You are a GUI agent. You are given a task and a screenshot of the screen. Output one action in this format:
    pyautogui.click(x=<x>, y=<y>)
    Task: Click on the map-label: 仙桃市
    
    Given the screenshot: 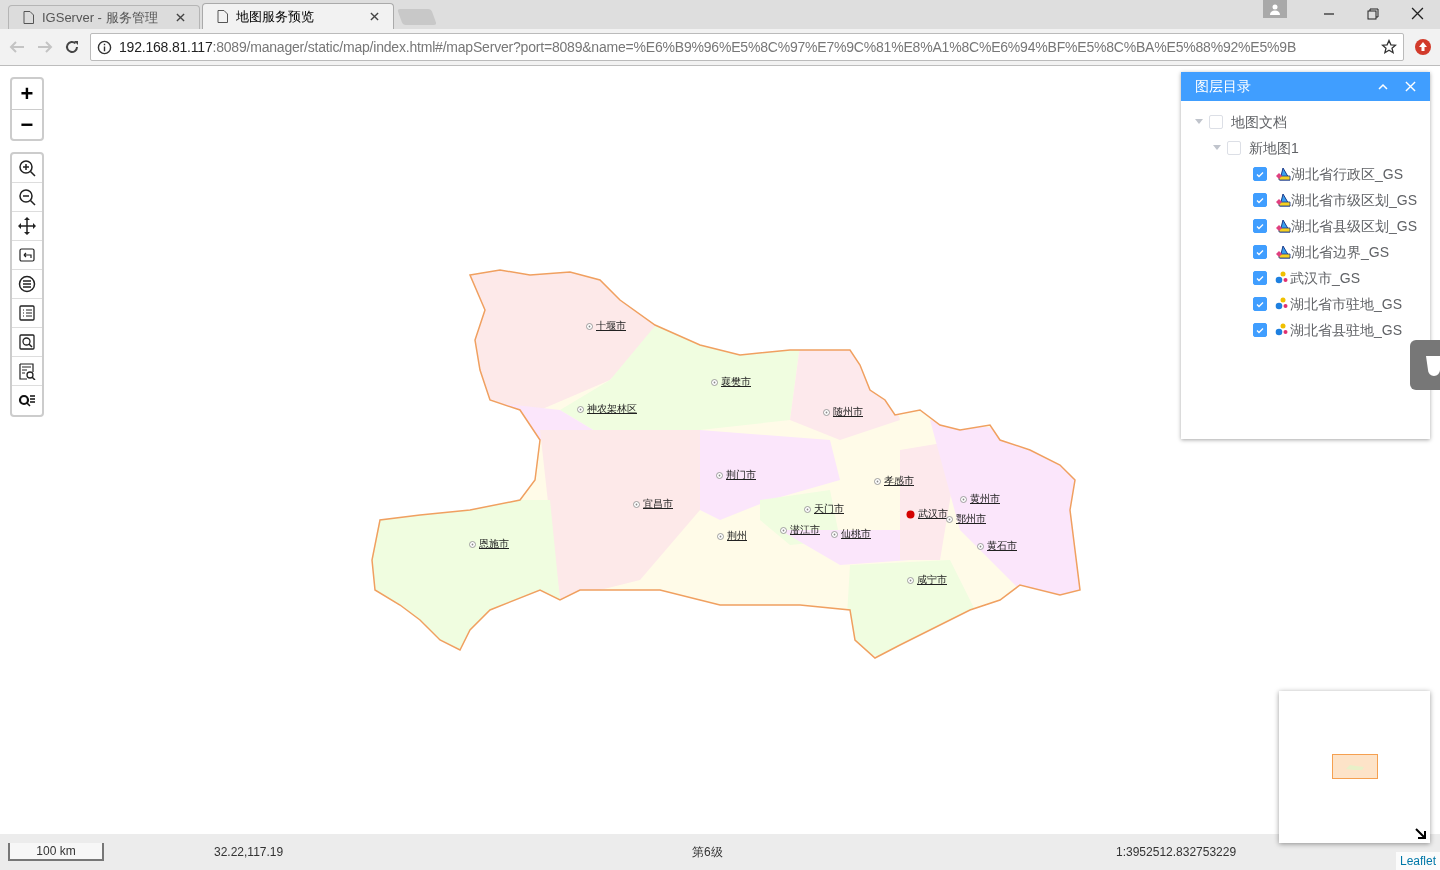 What is the action you would take?
    pyautogui.click(x=856, y=534)
    